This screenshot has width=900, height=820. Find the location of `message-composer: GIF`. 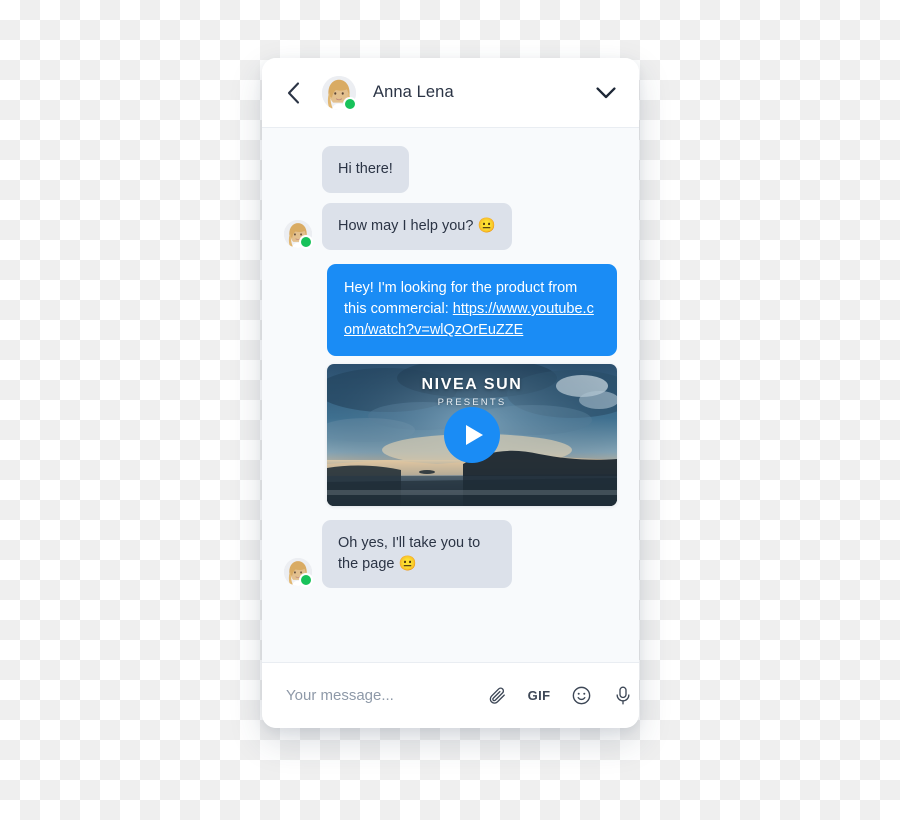

message-composer: GIF is located at coordinates (450, 695).